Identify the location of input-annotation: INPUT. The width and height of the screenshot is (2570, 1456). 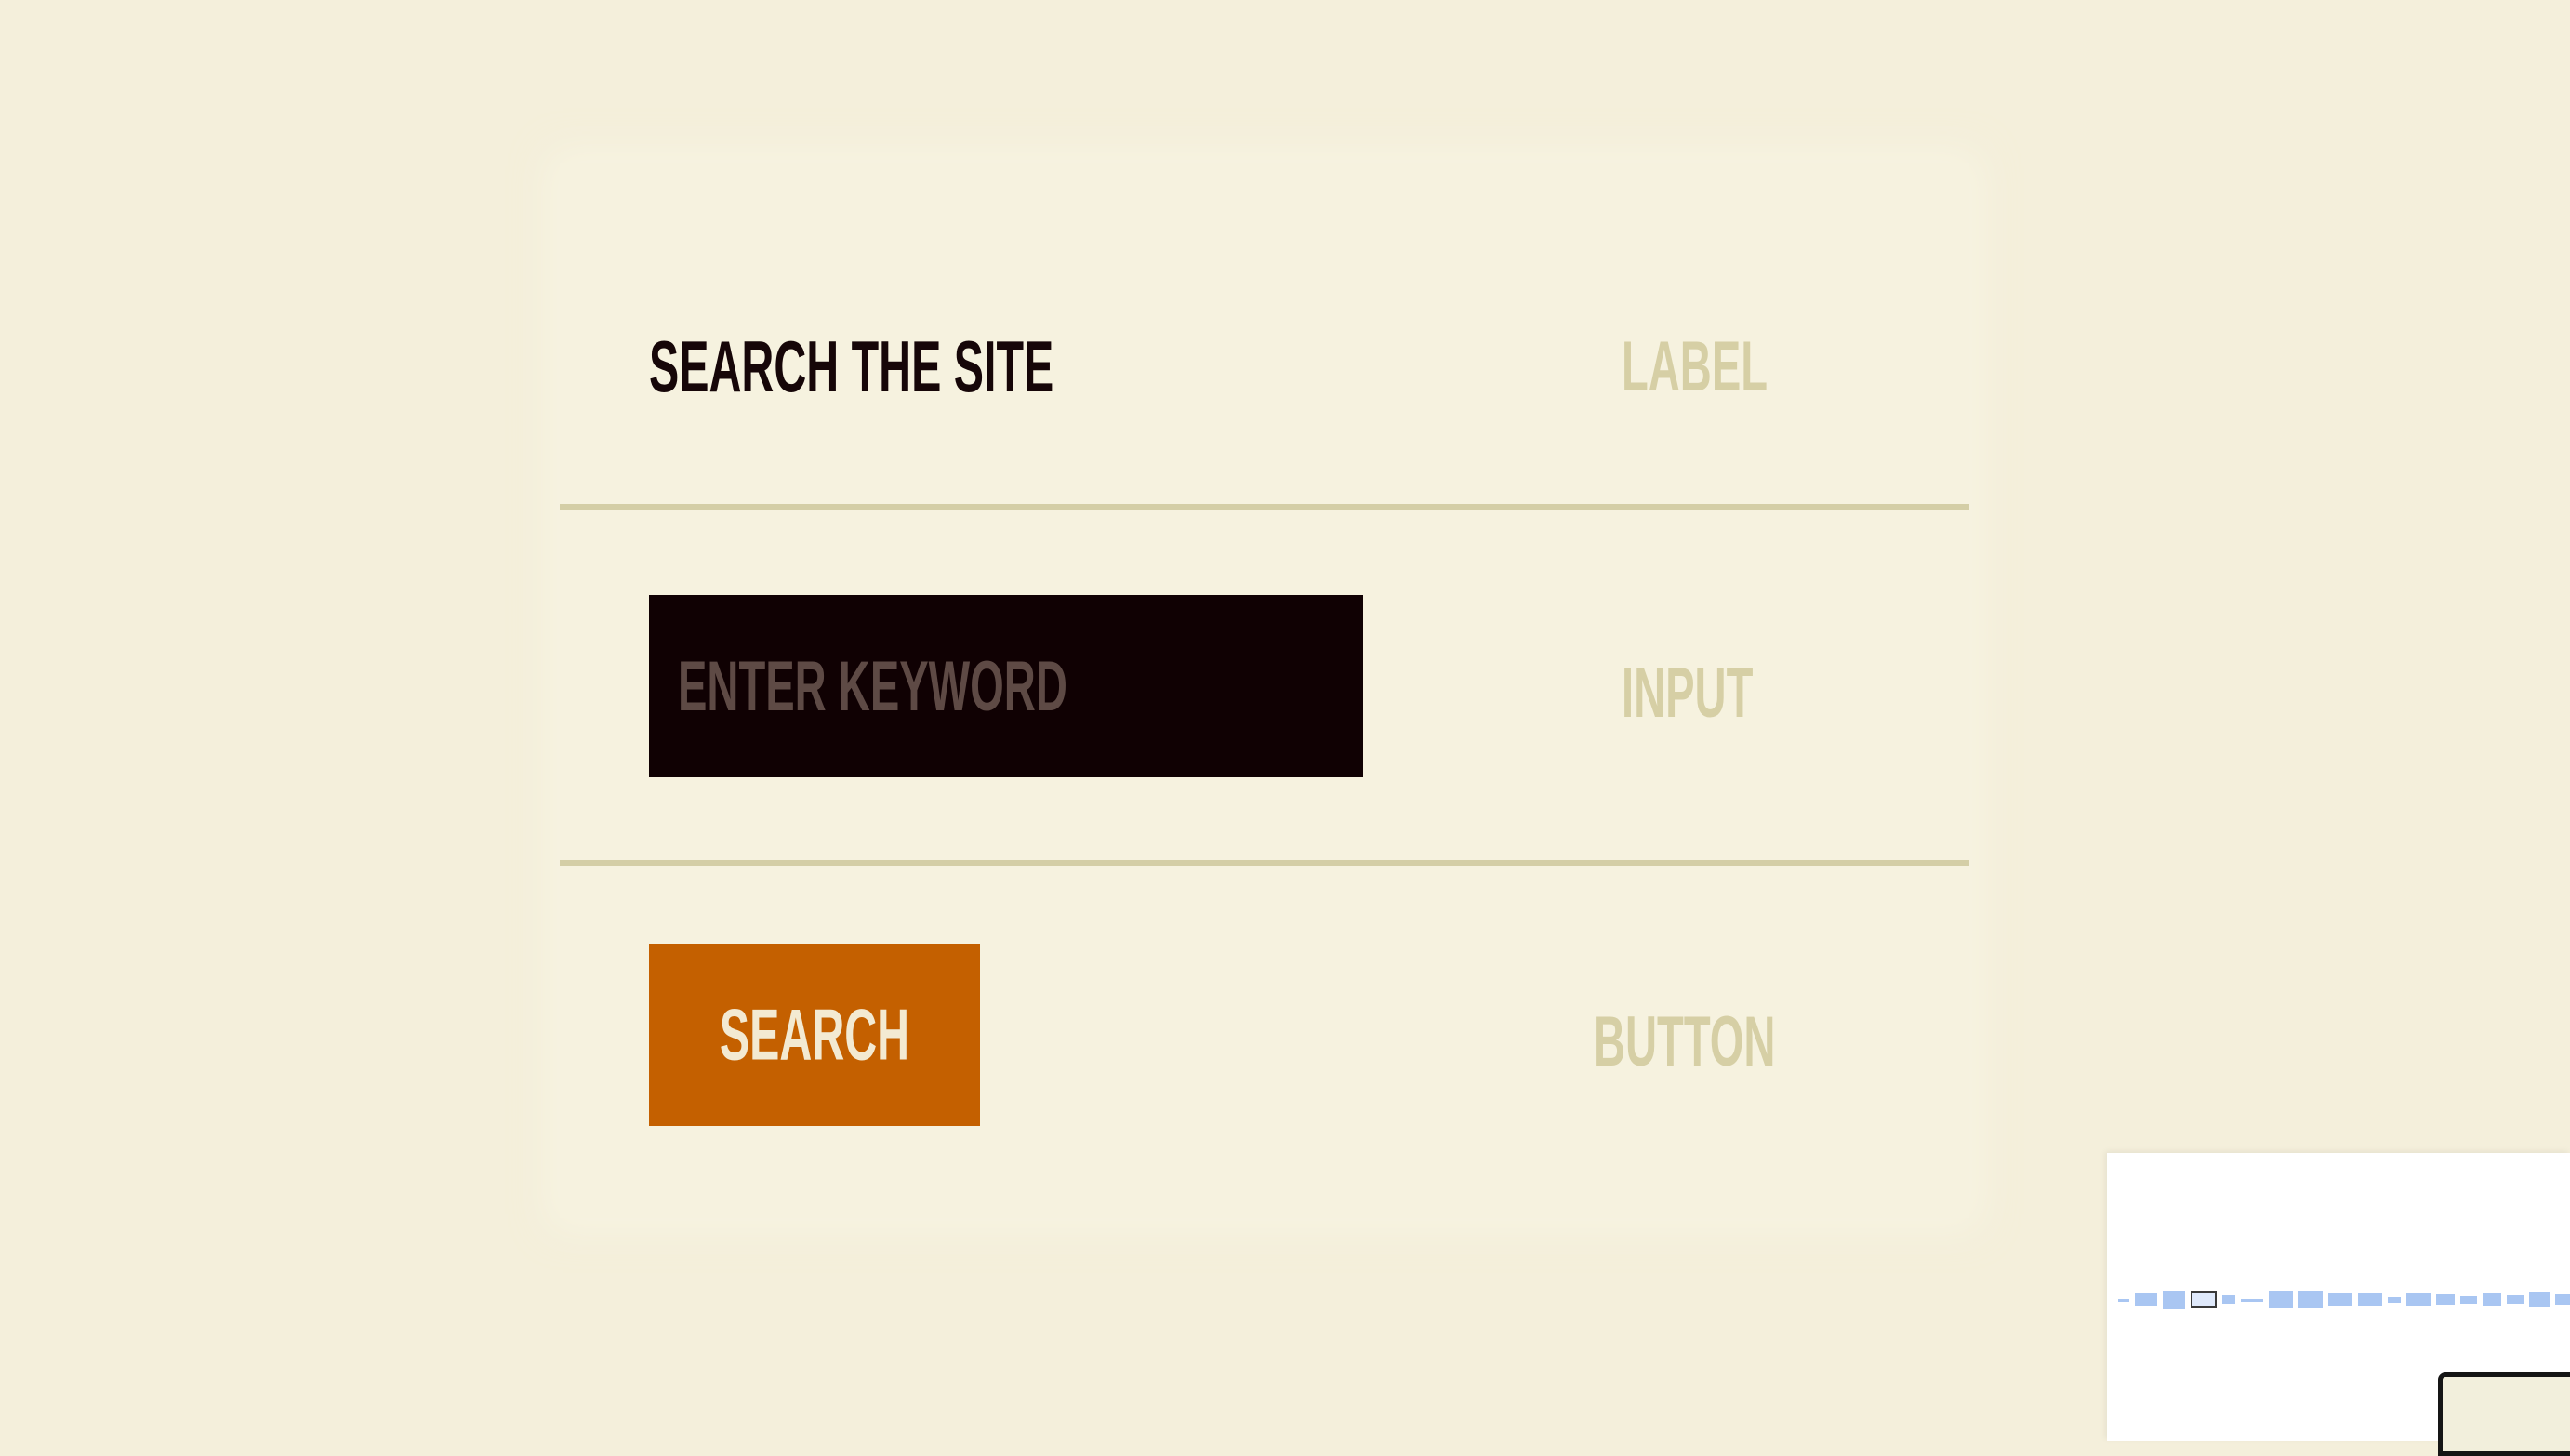
(1688, 693).